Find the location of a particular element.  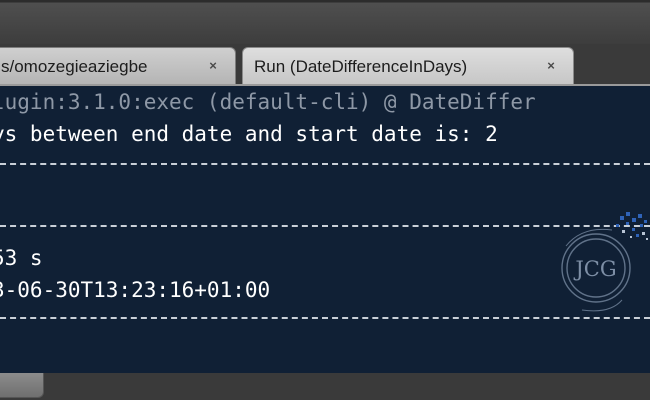

console-line: 53 s is located at coordinates (21, 258).